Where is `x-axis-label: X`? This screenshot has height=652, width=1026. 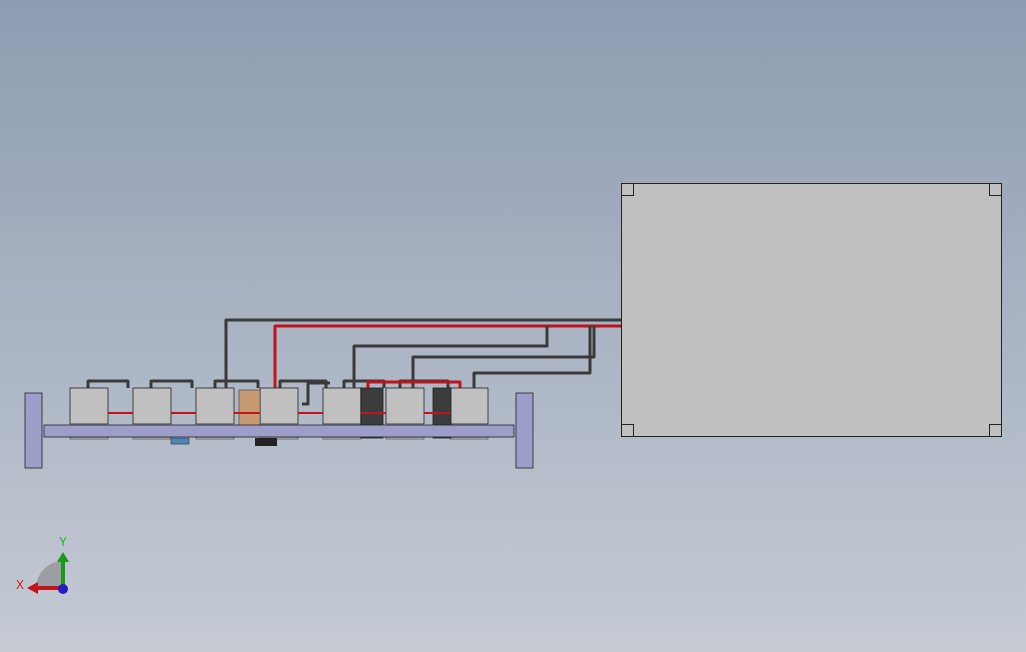 x-axis-label: X is located at coordinates (20, 585).